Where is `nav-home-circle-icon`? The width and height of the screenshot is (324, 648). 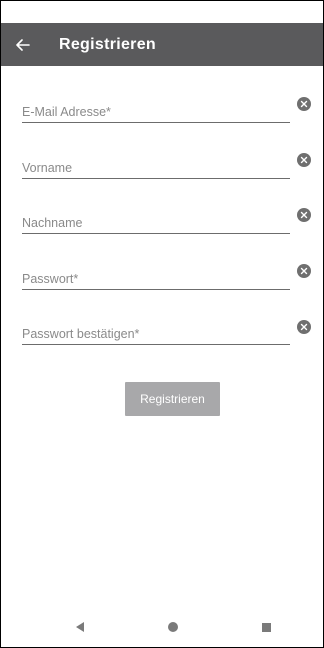
nav-home-circle-icon is located at coordinates (173, 627).